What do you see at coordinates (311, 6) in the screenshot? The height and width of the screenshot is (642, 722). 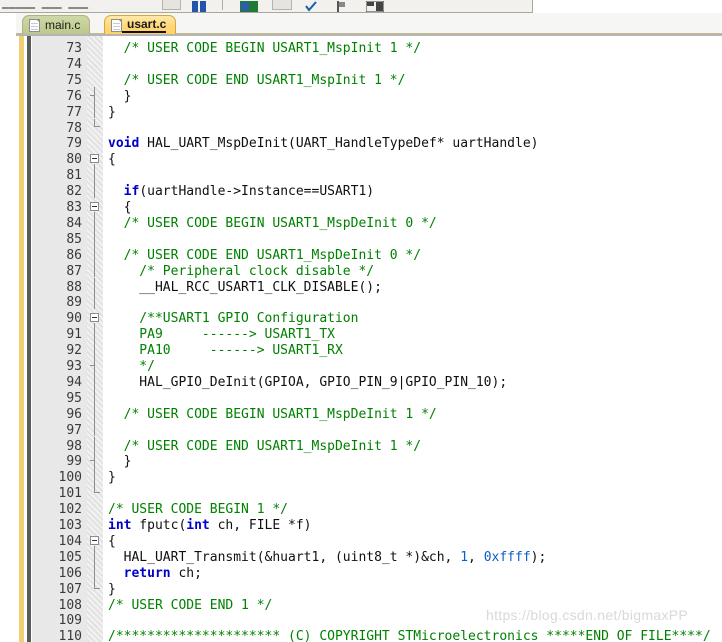 I see `check-icon` at bounding box center [311, 6].